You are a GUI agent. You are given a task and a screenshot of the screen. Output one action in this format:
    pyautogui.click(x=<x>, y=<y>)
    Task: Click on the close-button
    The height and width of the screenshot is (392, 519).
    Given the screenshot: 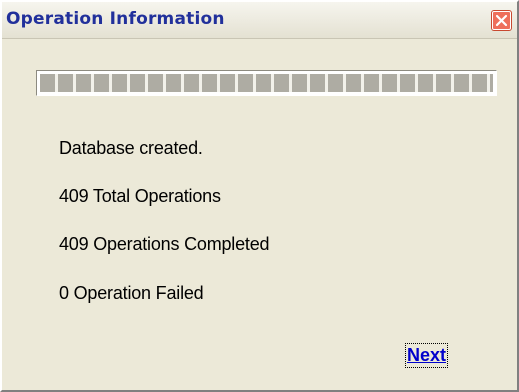 What is the action you would take?
    pyautogui.click(x=501, y=20)
    